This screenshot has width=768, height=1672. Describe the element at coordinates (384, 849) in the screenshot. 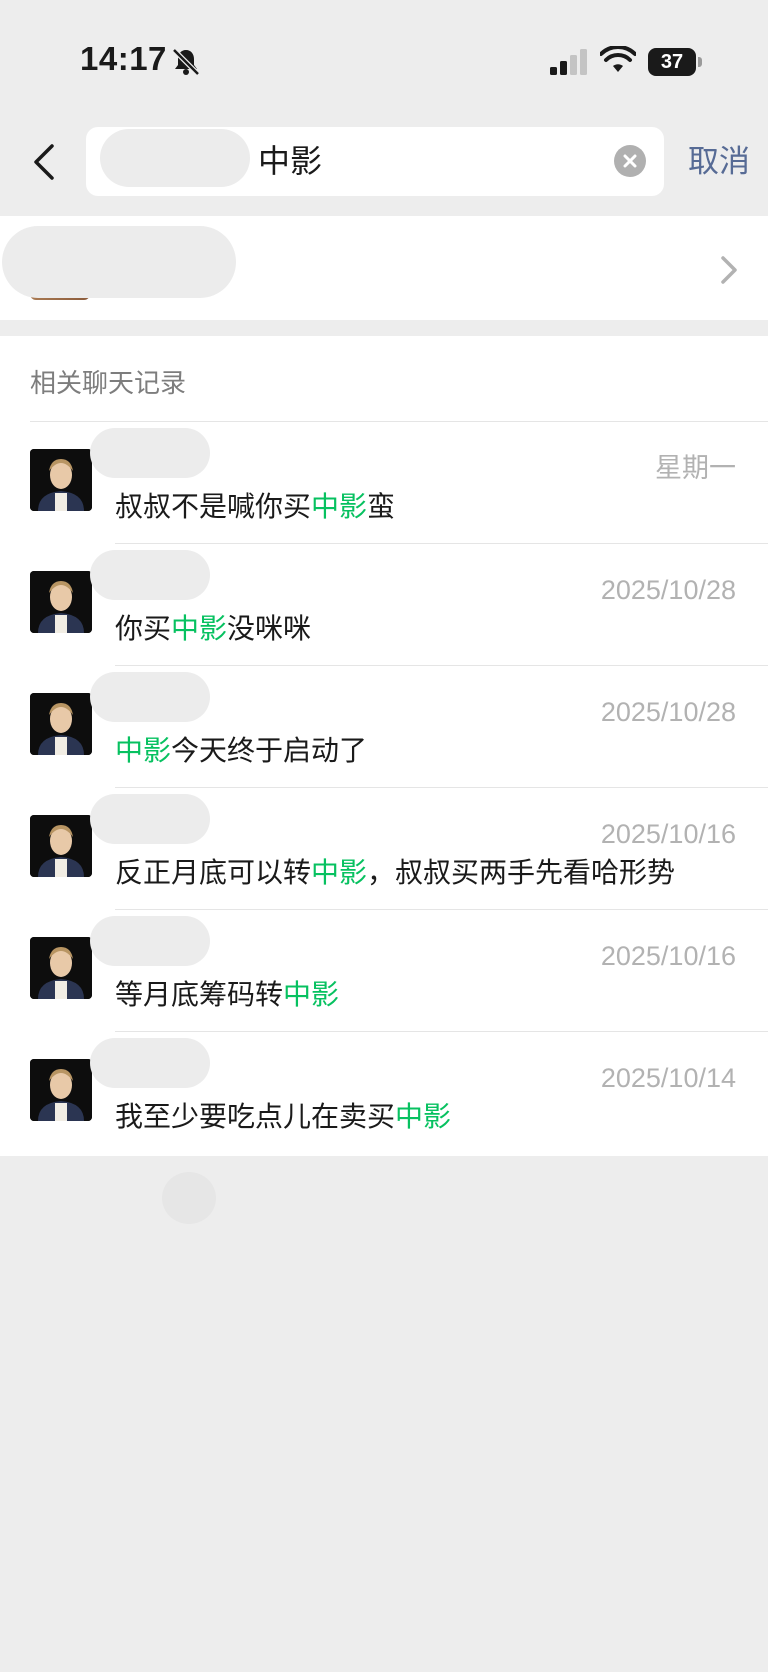

I see `chat-record-item: 2025/10/16 反正月底可以转中影，叔叔买两手先看哈形势` at that location.